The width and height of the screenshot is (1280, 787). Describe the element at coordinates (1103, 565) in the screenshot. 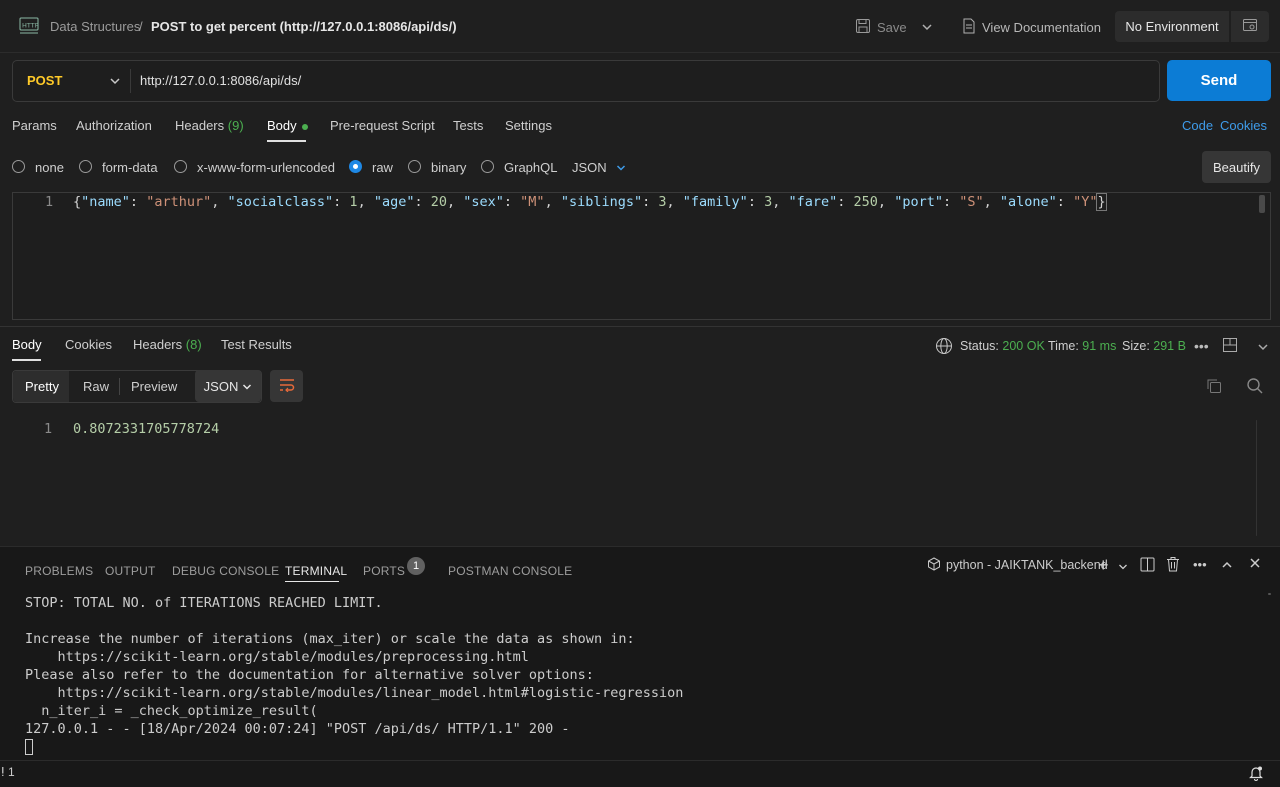

I see `new-terminal-icon: +` at that location.